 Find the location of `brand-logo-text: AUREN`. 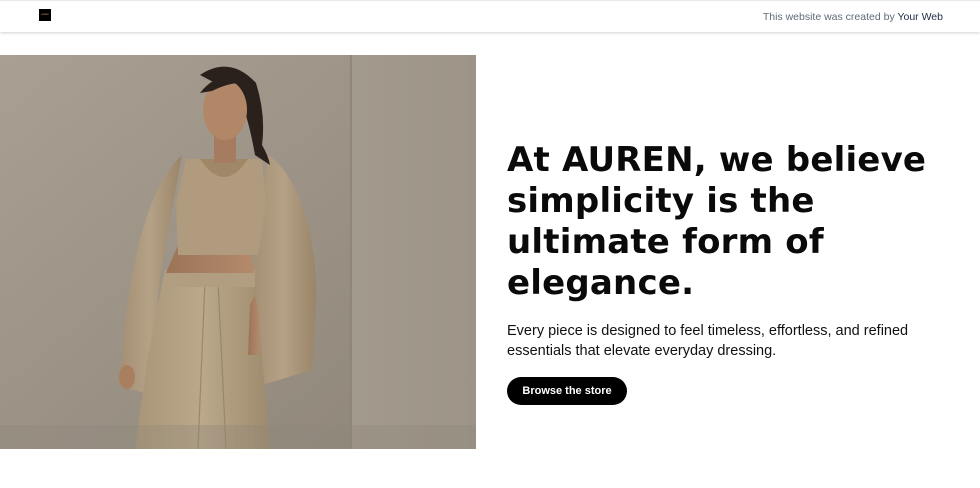

brand-logo-text: AUREN is located at coordinates (45, 15).